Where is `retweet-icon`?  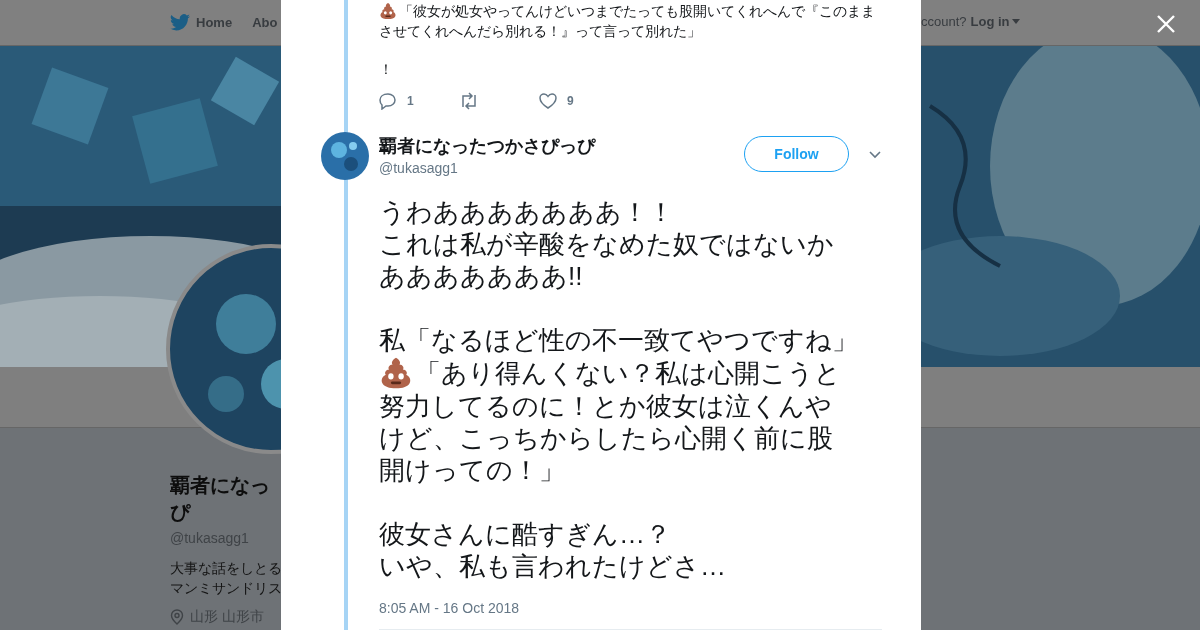 retweet-icon is located at coordinates (469, 100).